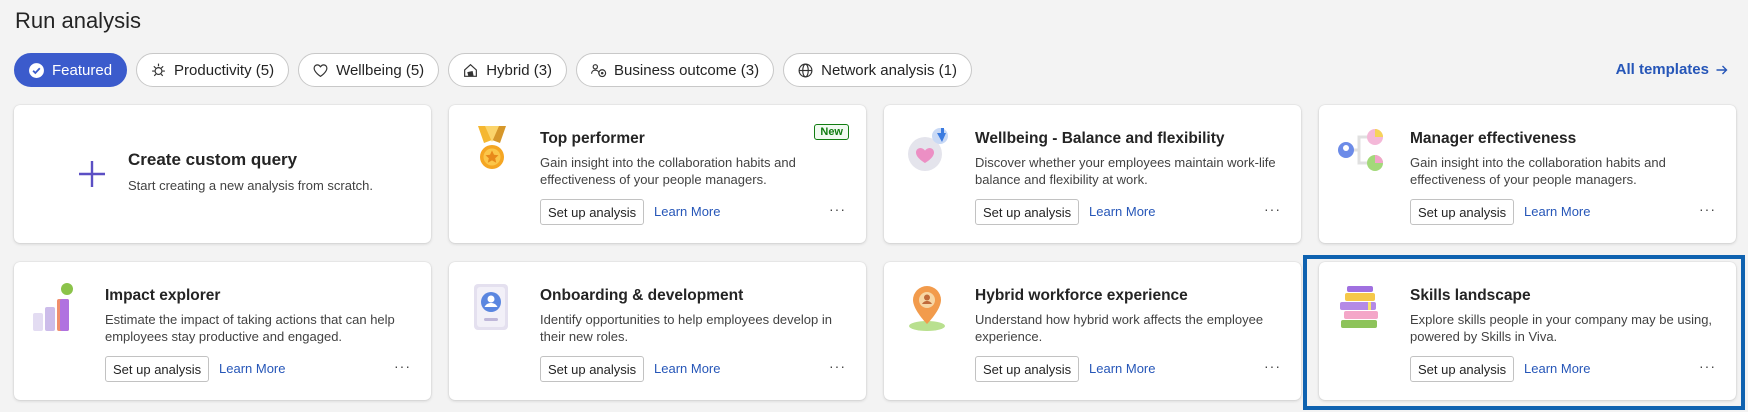 Image resolution: width=1748 pixels, height=412 pixels. Describe the element at coordinates (1470, 295) in the screenshot. I see `card-title: Skills landscape` at that location.